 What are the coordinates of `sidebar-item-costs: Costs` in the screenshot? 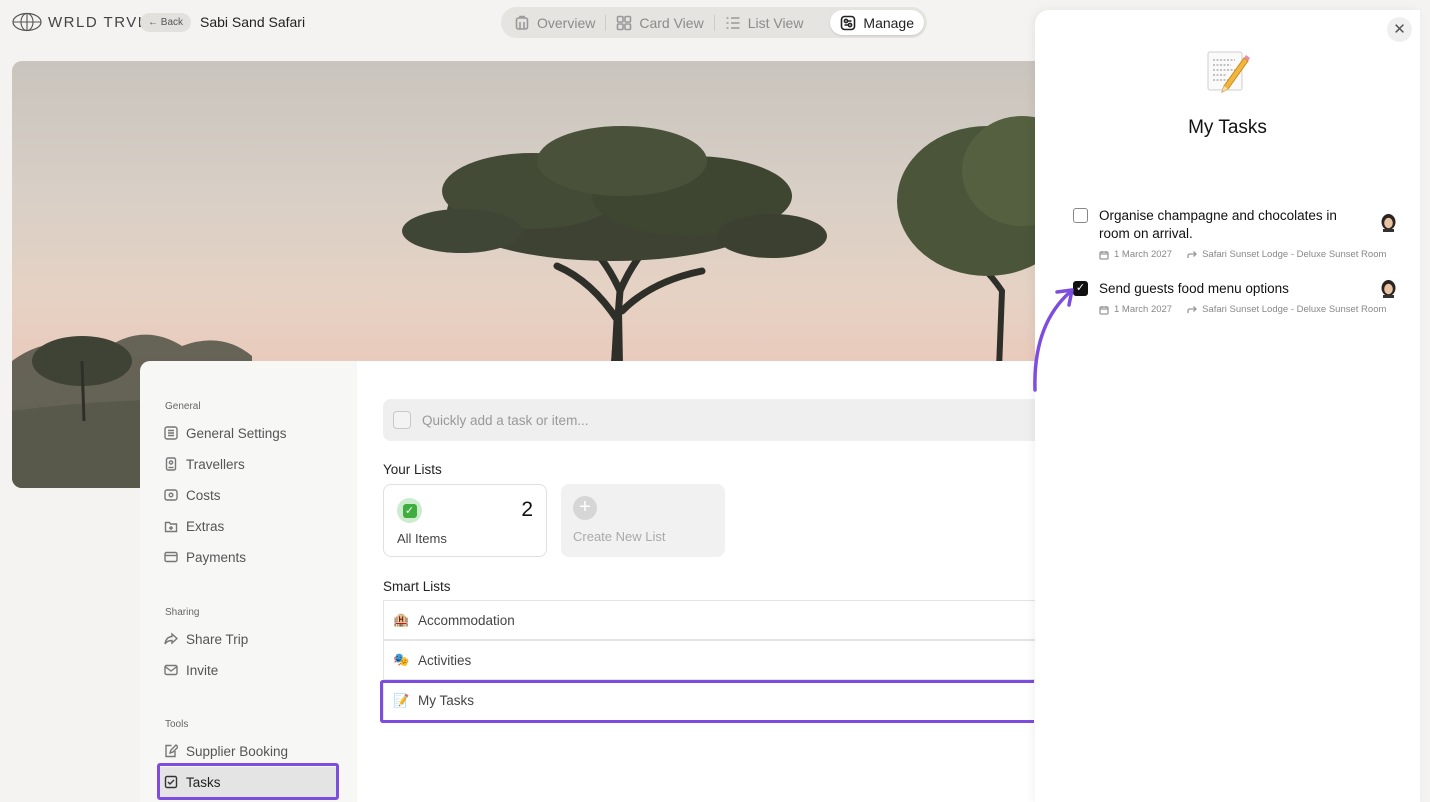 It's located at (192, 495).